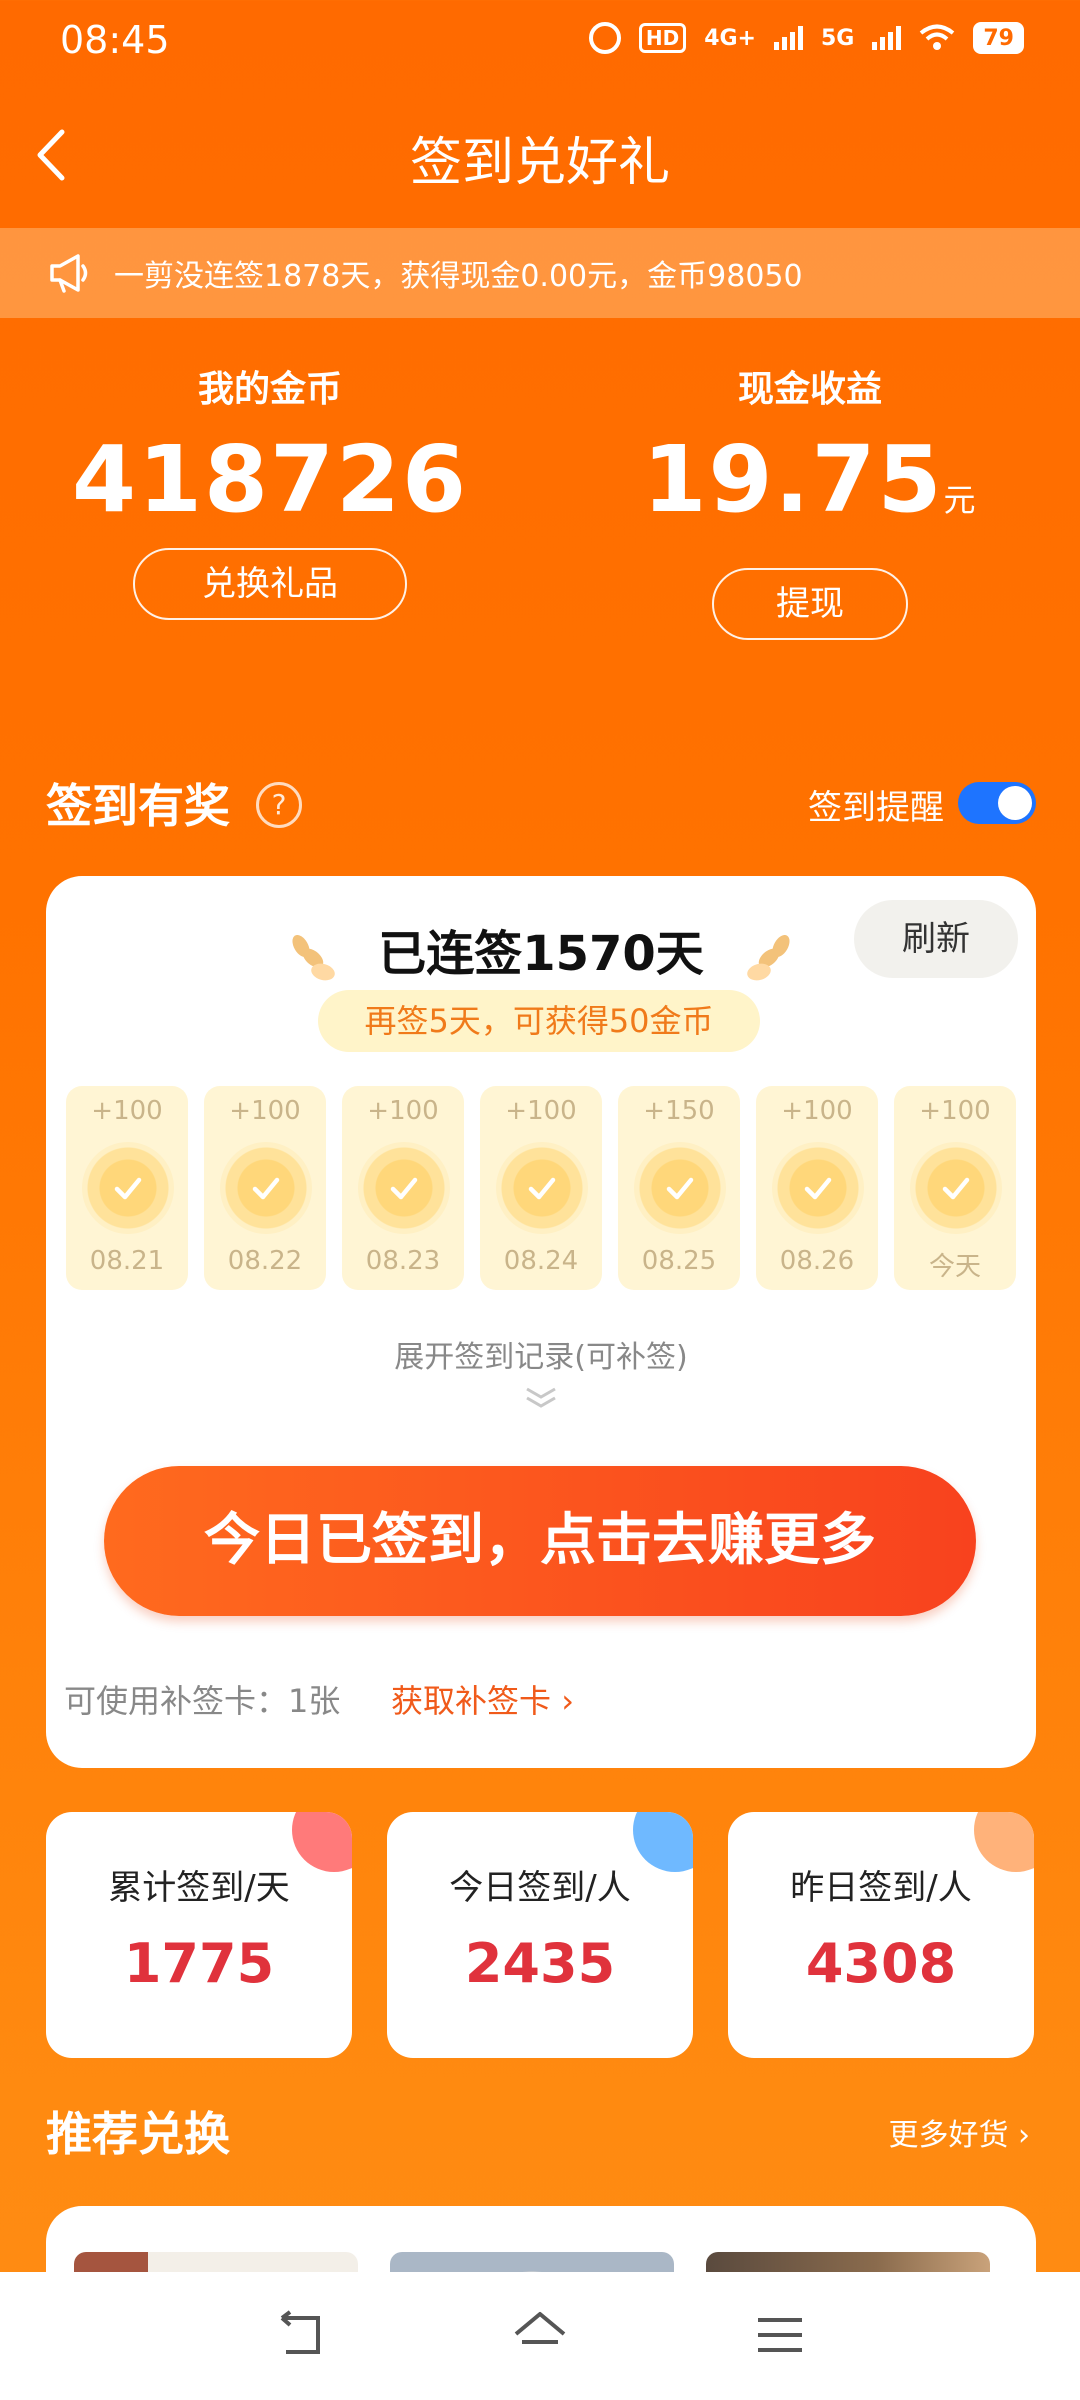 The width and height of the screenshot is (1080, 2400). Describe the element at coordinates (948, 2135) in the screenshot. I see `more-goods-label: 更多好货` at that location.